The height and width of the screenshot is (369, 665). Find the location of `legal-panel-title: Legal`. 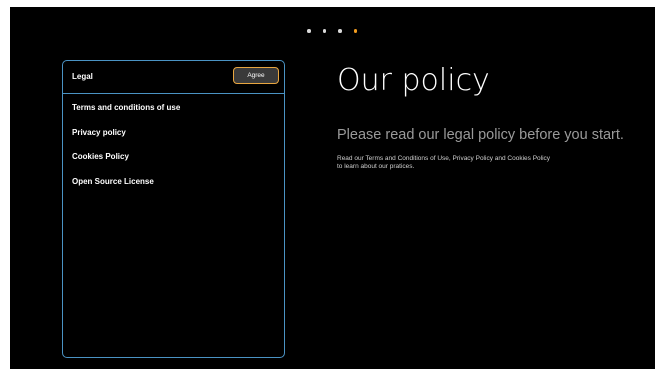

legal-panel-title: Legal is located at coordinates (82, 76).